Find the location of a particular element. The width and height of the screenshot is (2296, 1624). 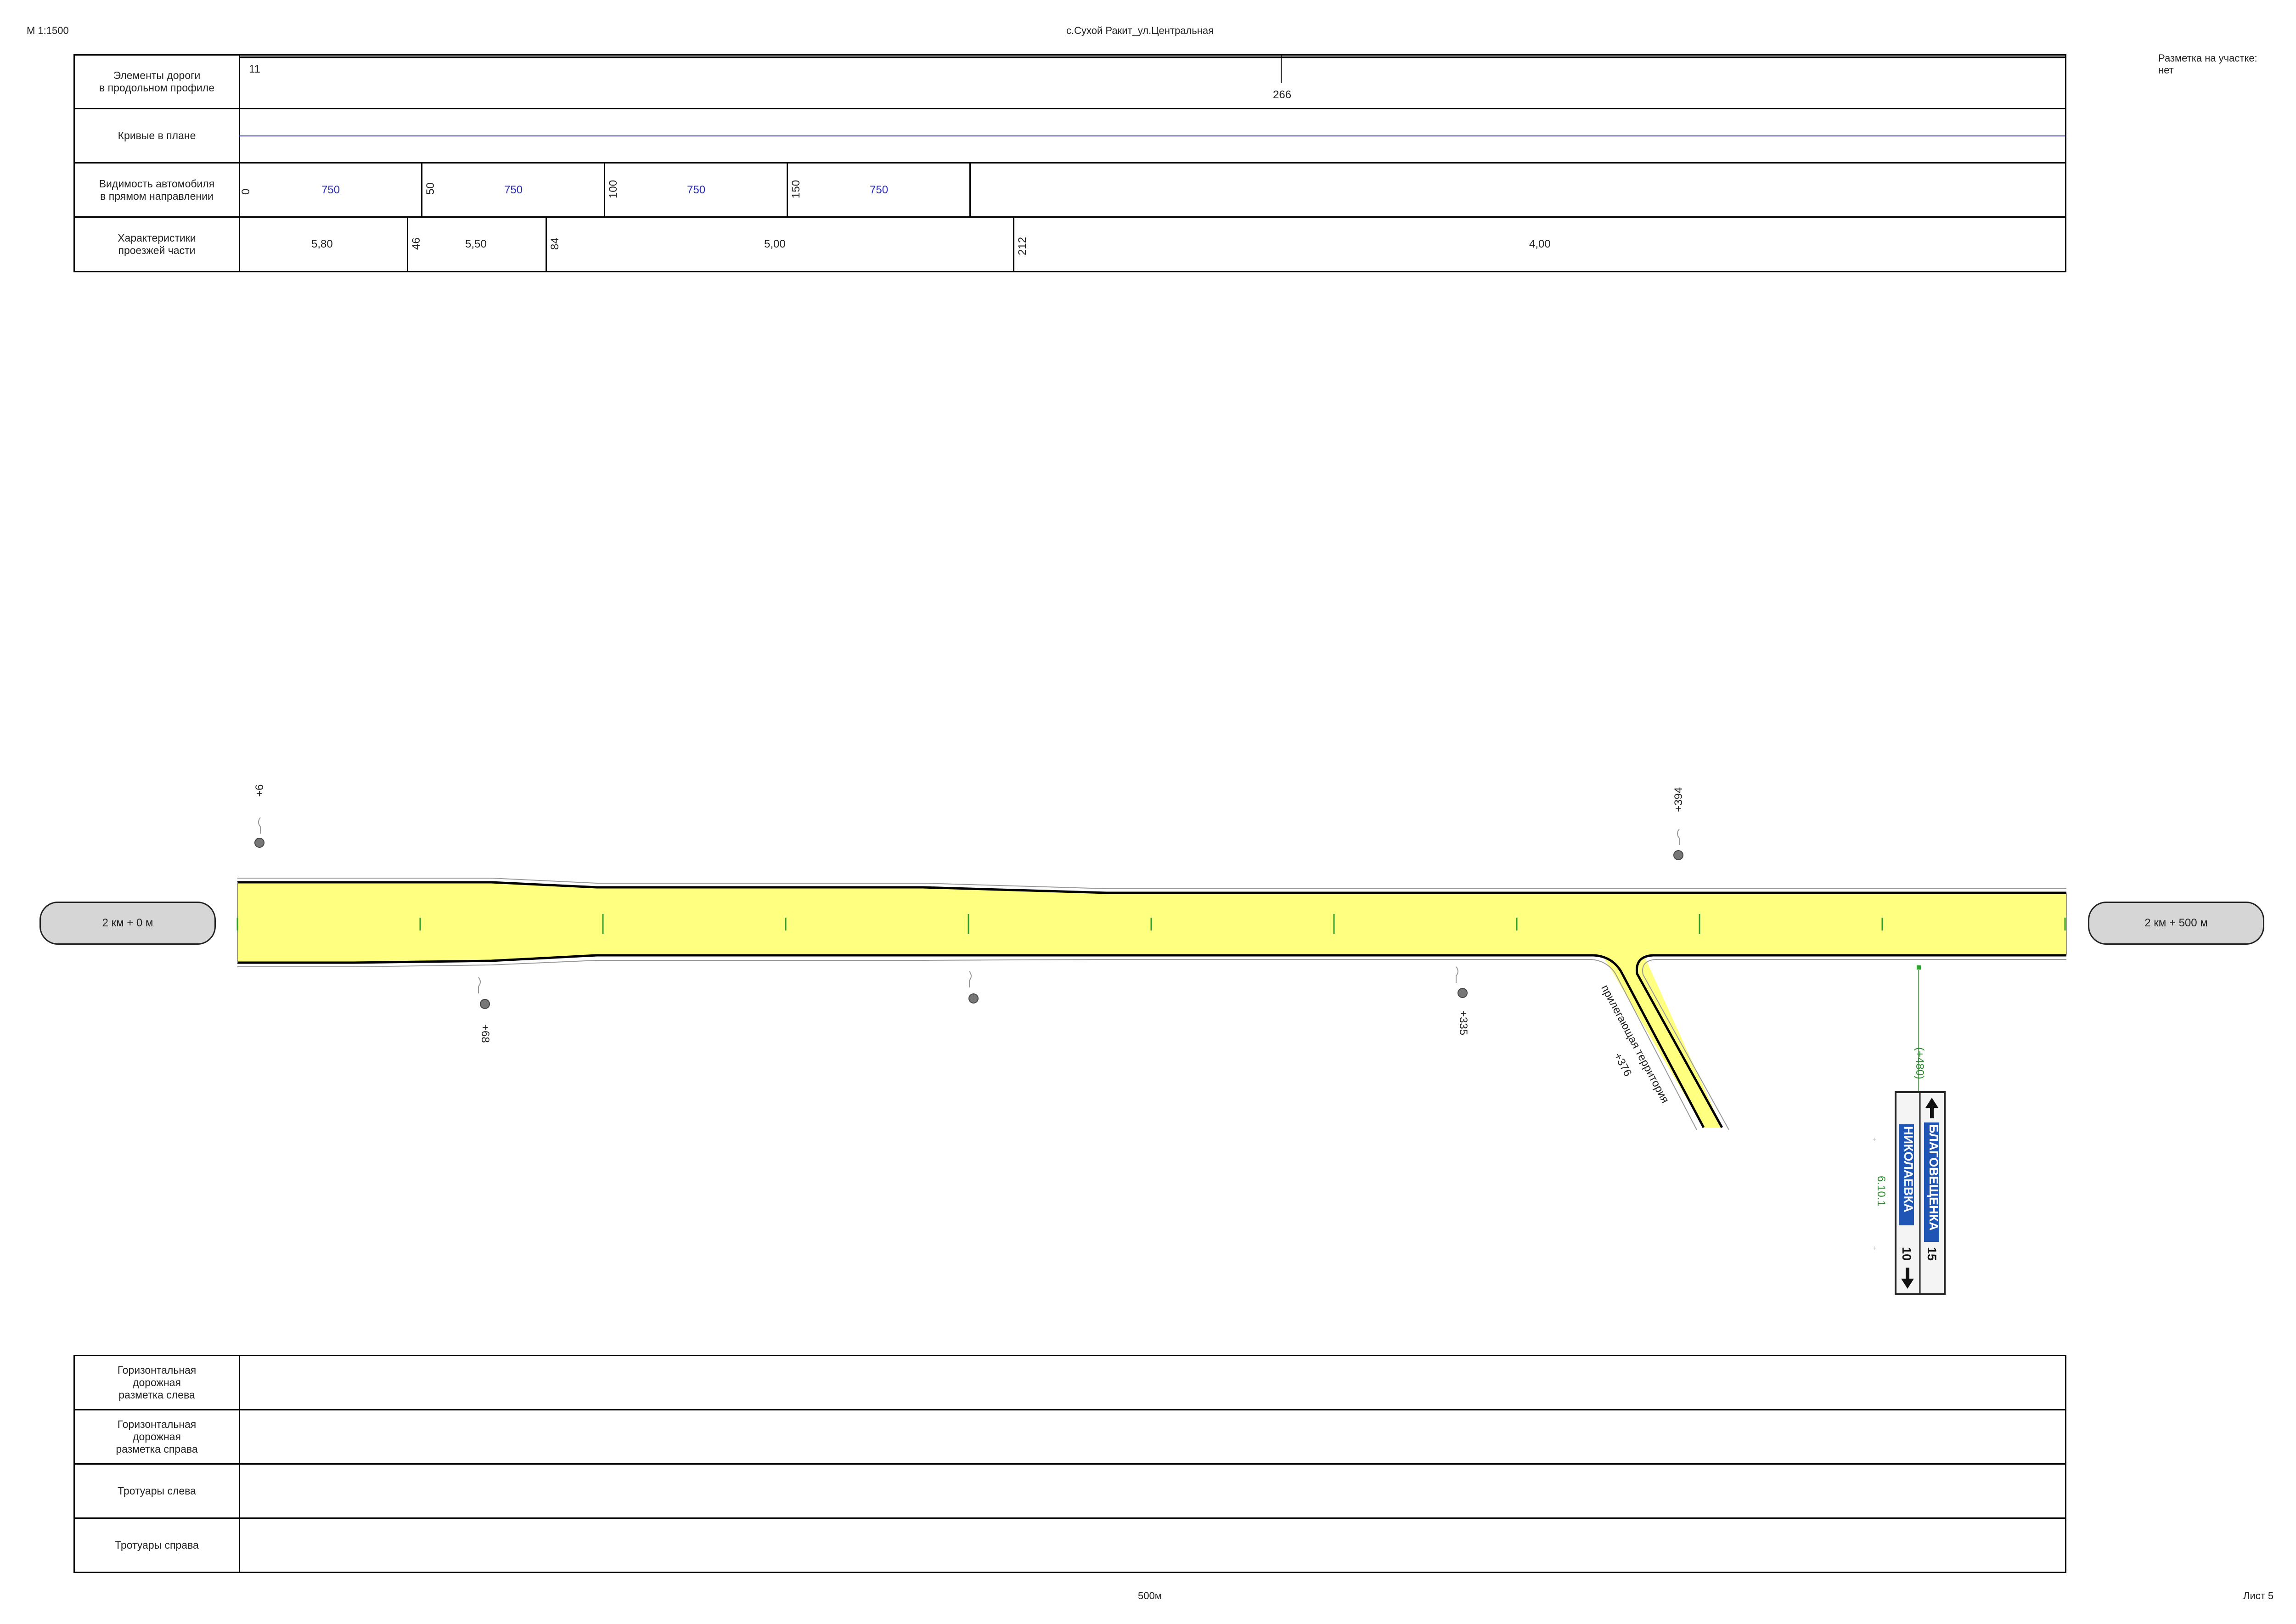

marking-right-row: Горизонтальная дорожная разметка справа is located at coordinates (1069, 1437).